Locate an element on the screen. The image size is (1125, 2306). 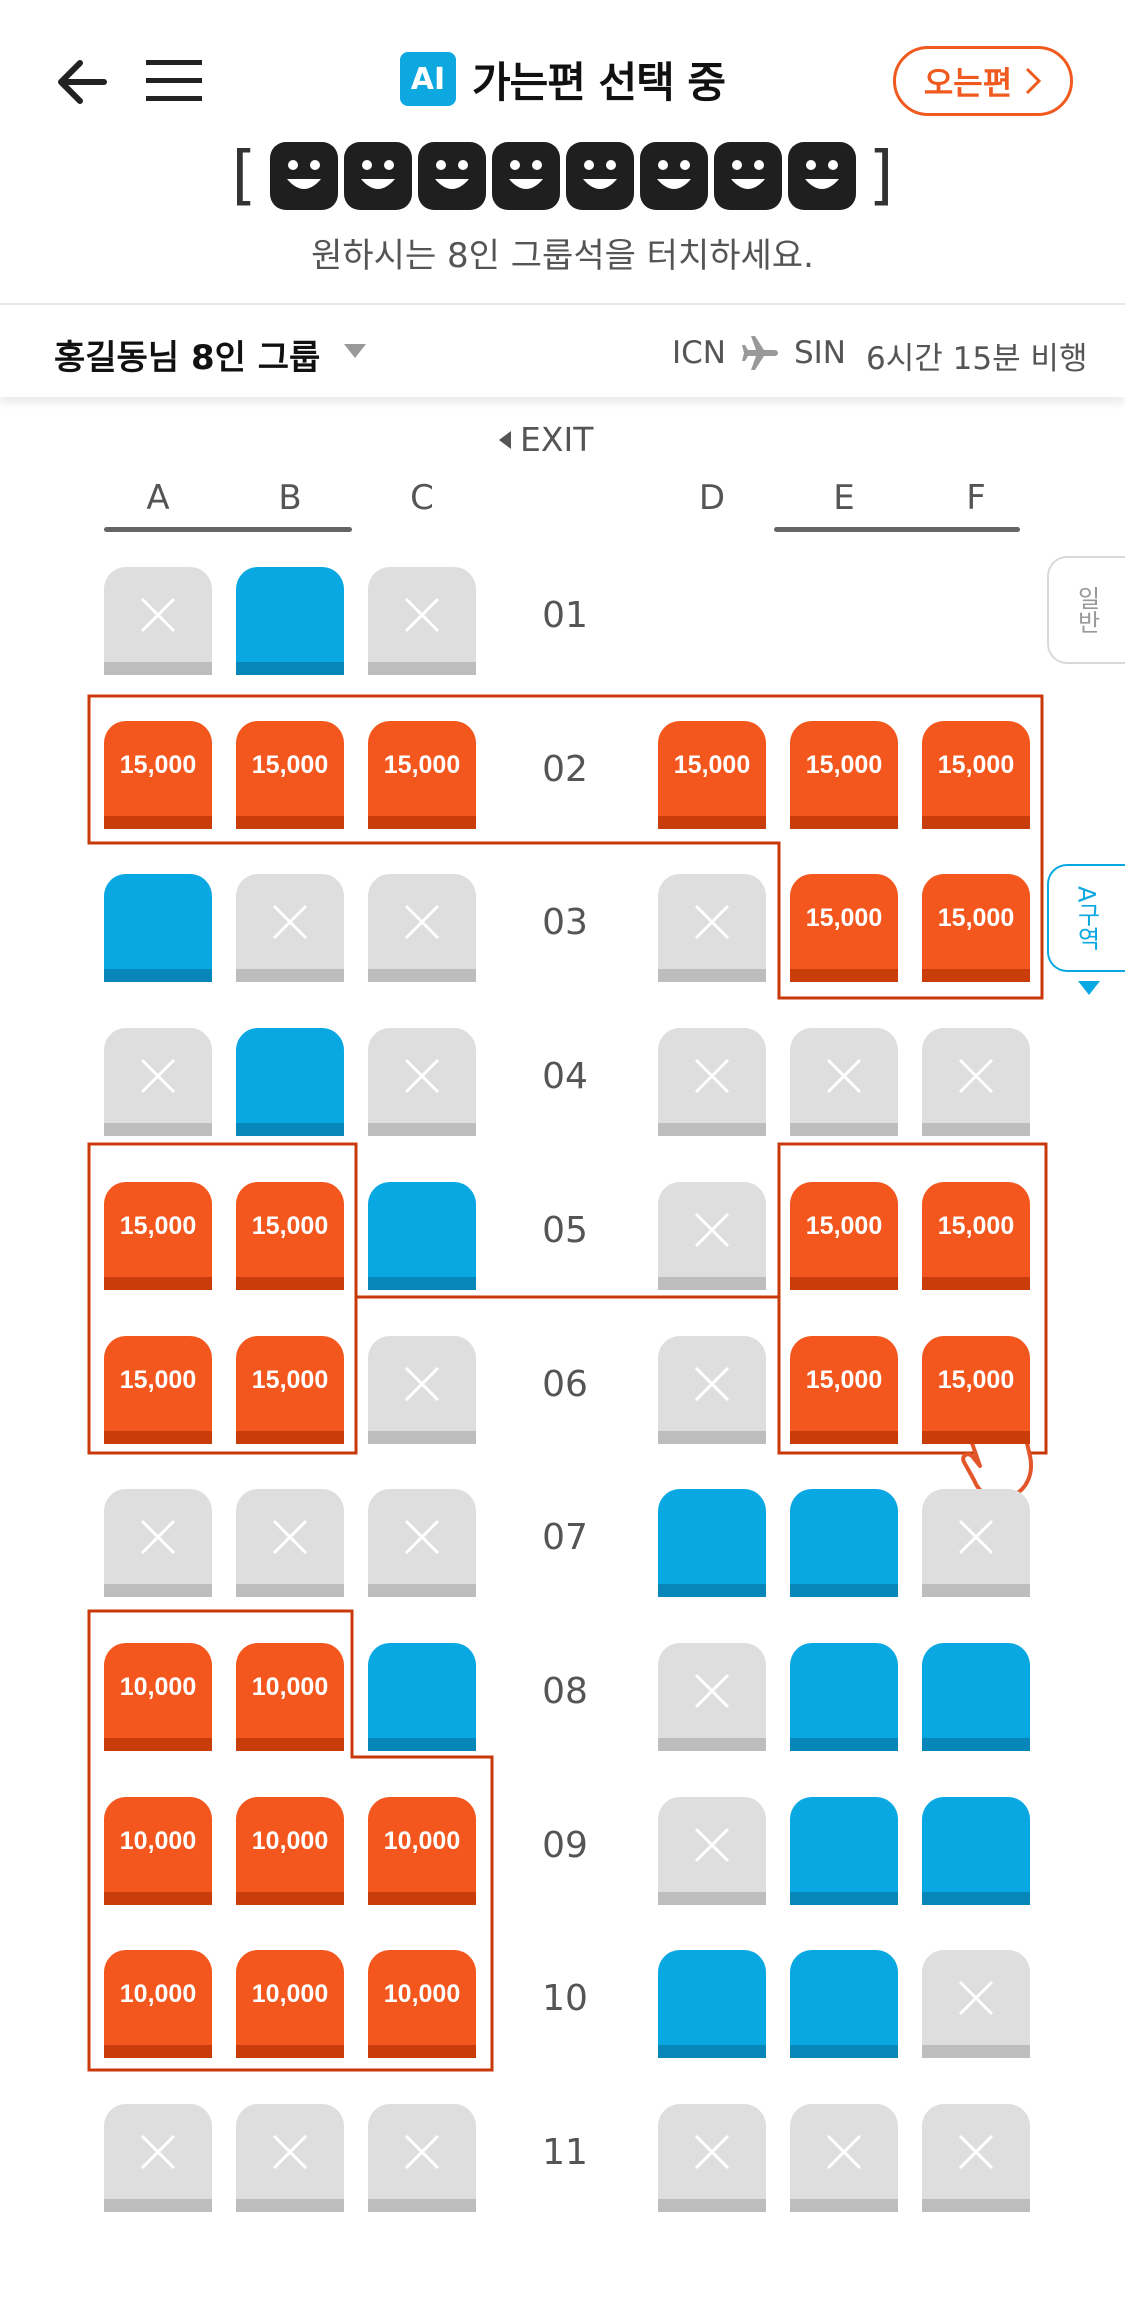
seat-09B: 10,000 is located at coordinates (290, 1851).